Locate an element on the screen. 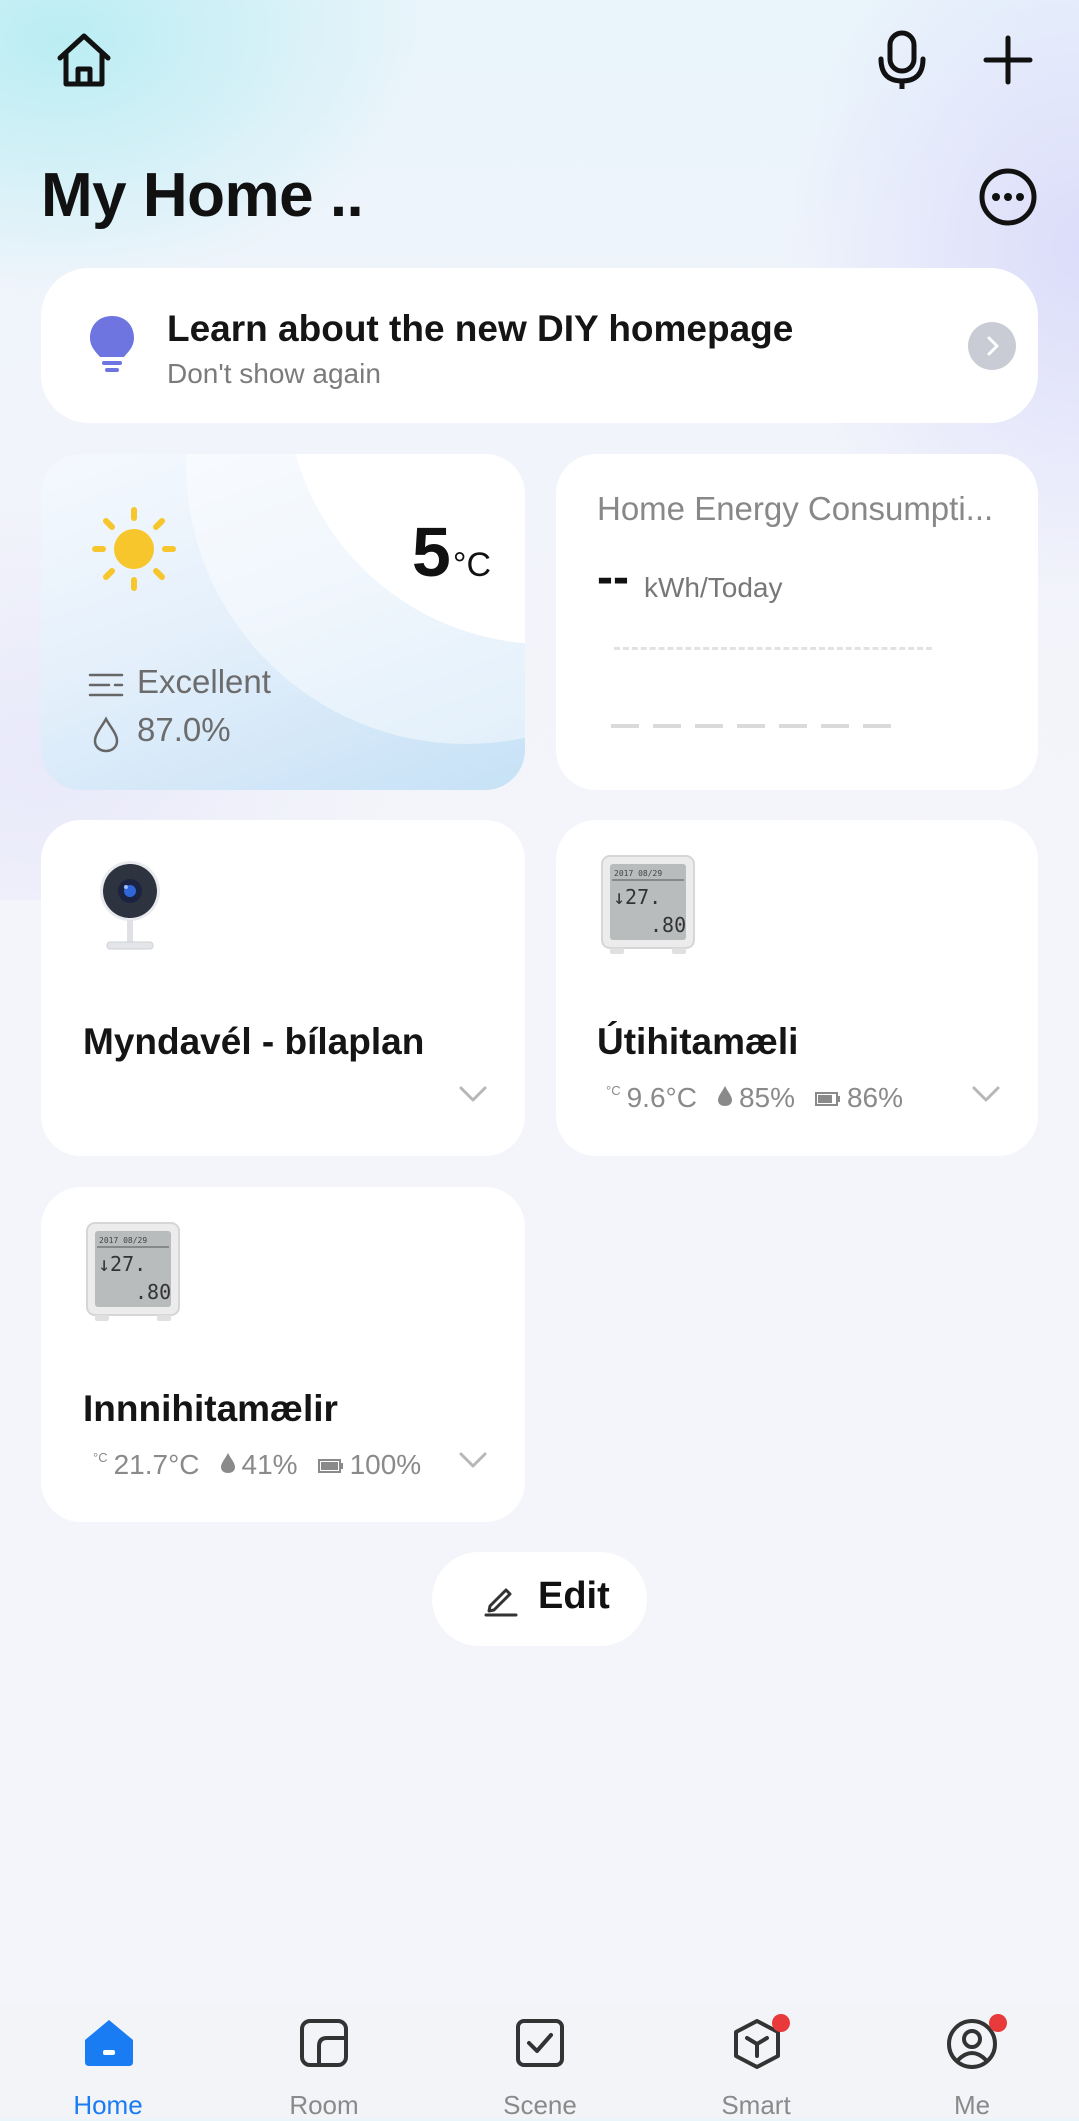 Image resolution: width=1079 pixels, height=2121 pixels. lightbulb-icon is located at coordinates (112, 345).